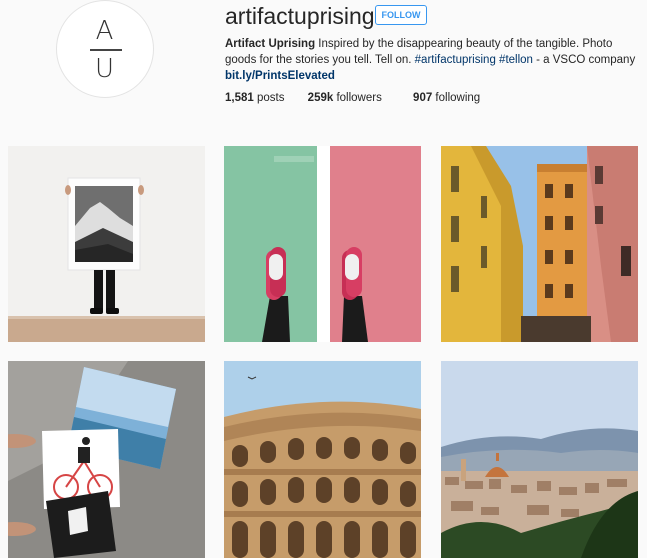  I want to click on posts-label: posts, so click(269, 98).